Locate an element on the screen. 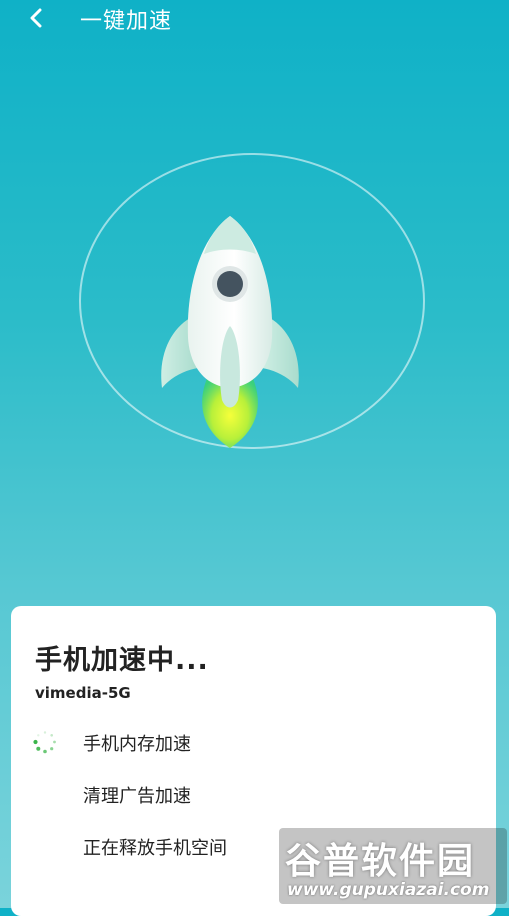 Image resolution: width=509 pixels, height=916 pixels. network-name: vimedia-5G is located at coordinates (83, 693).